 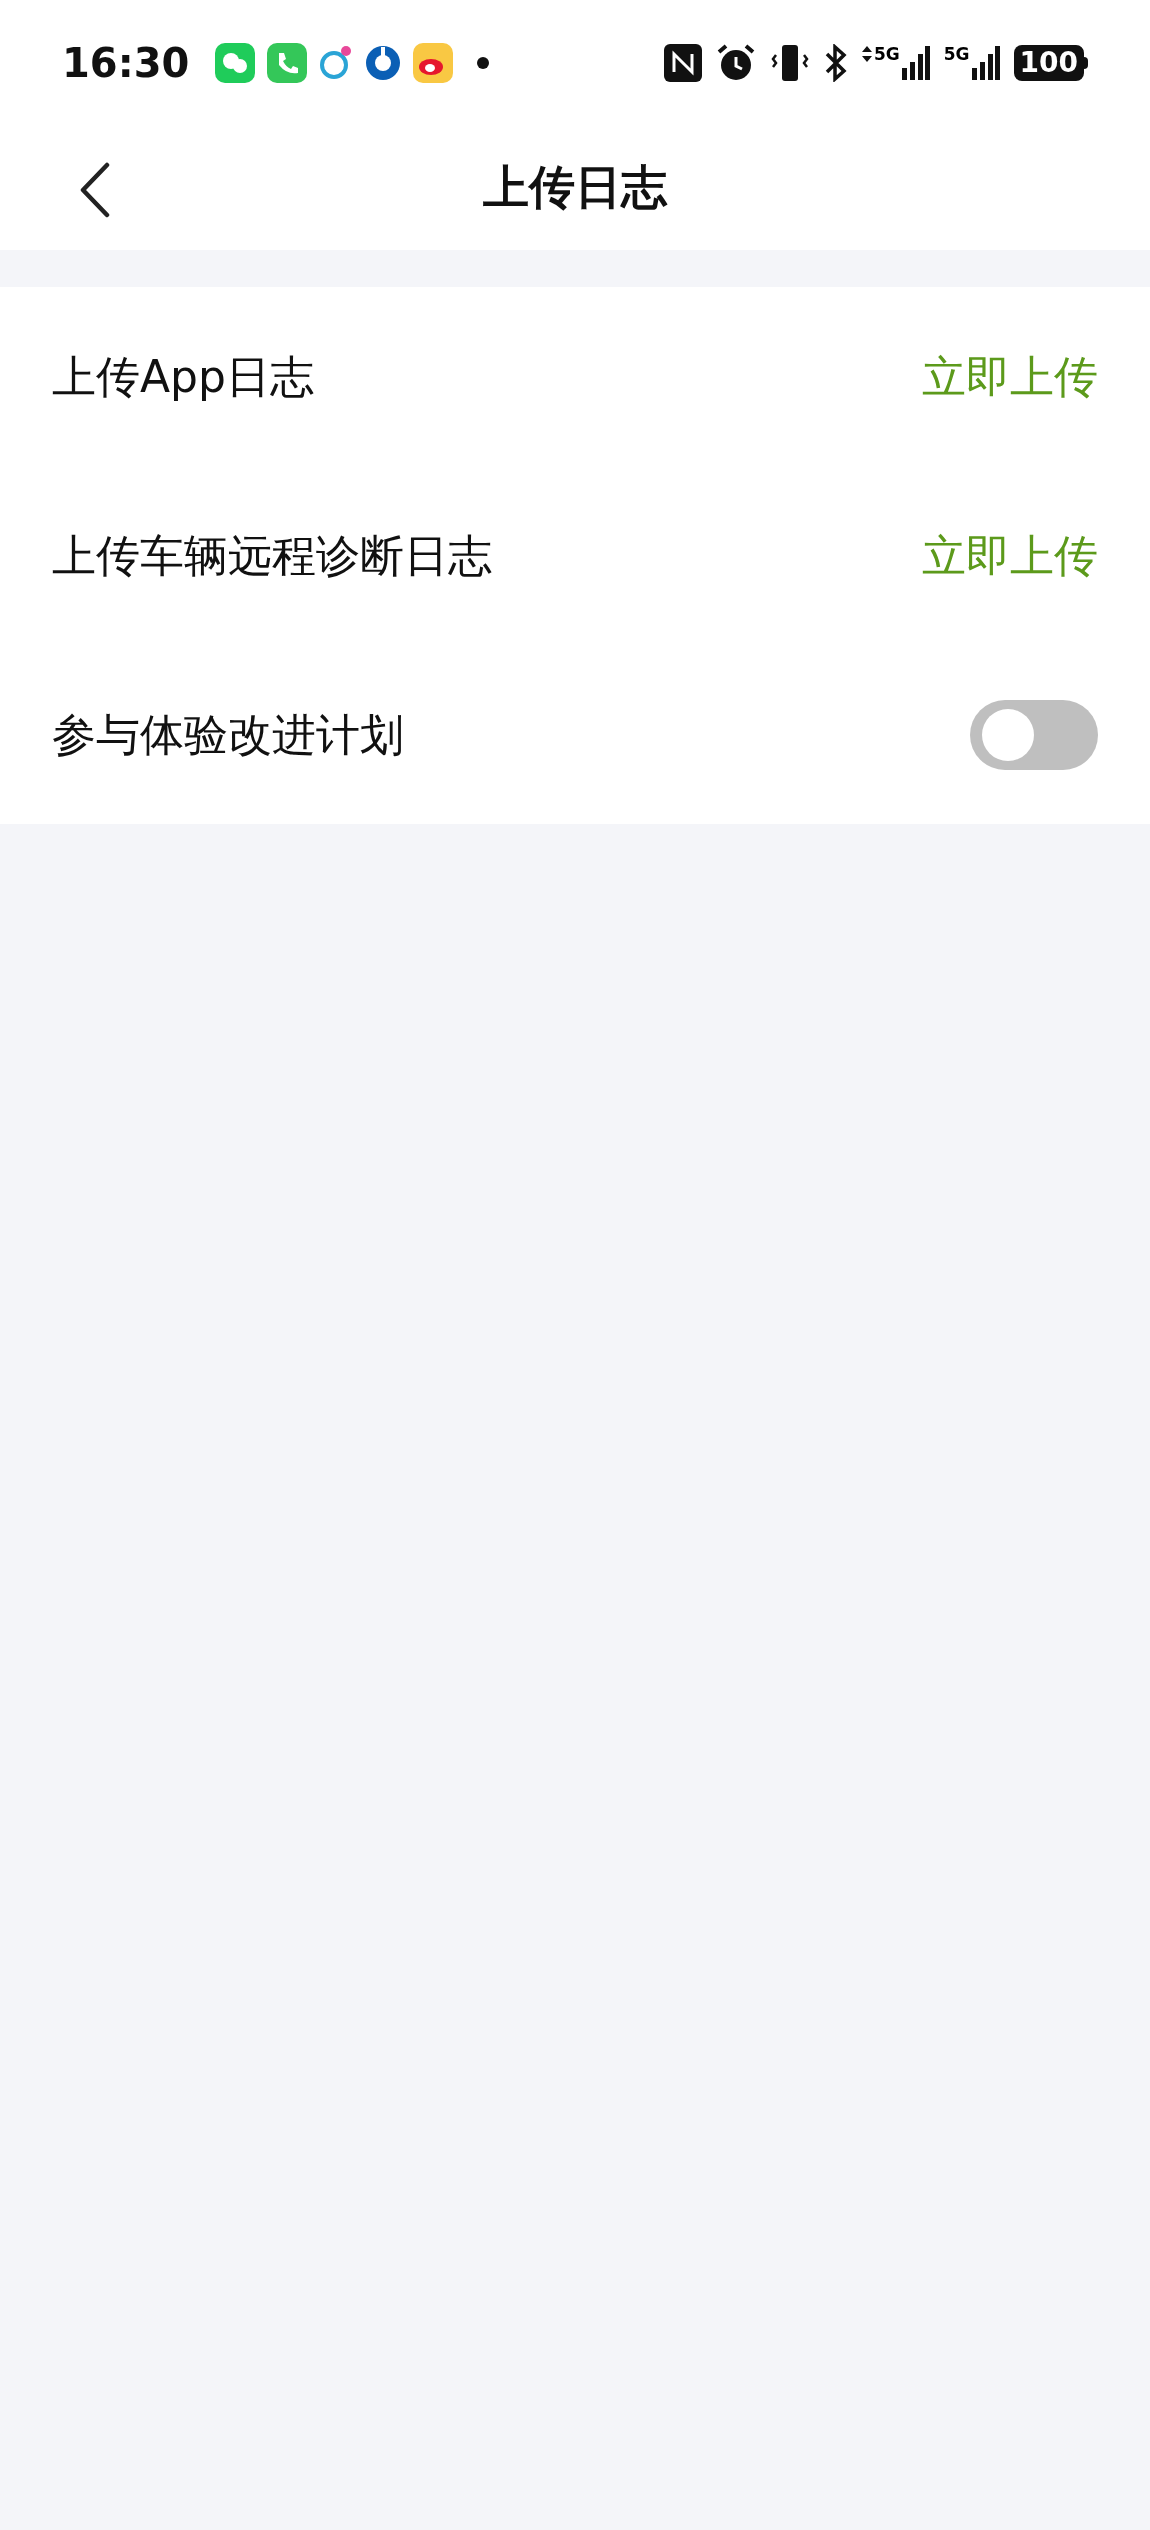 I want to click on page-title: 上传日志, so click(x=575, y=187).